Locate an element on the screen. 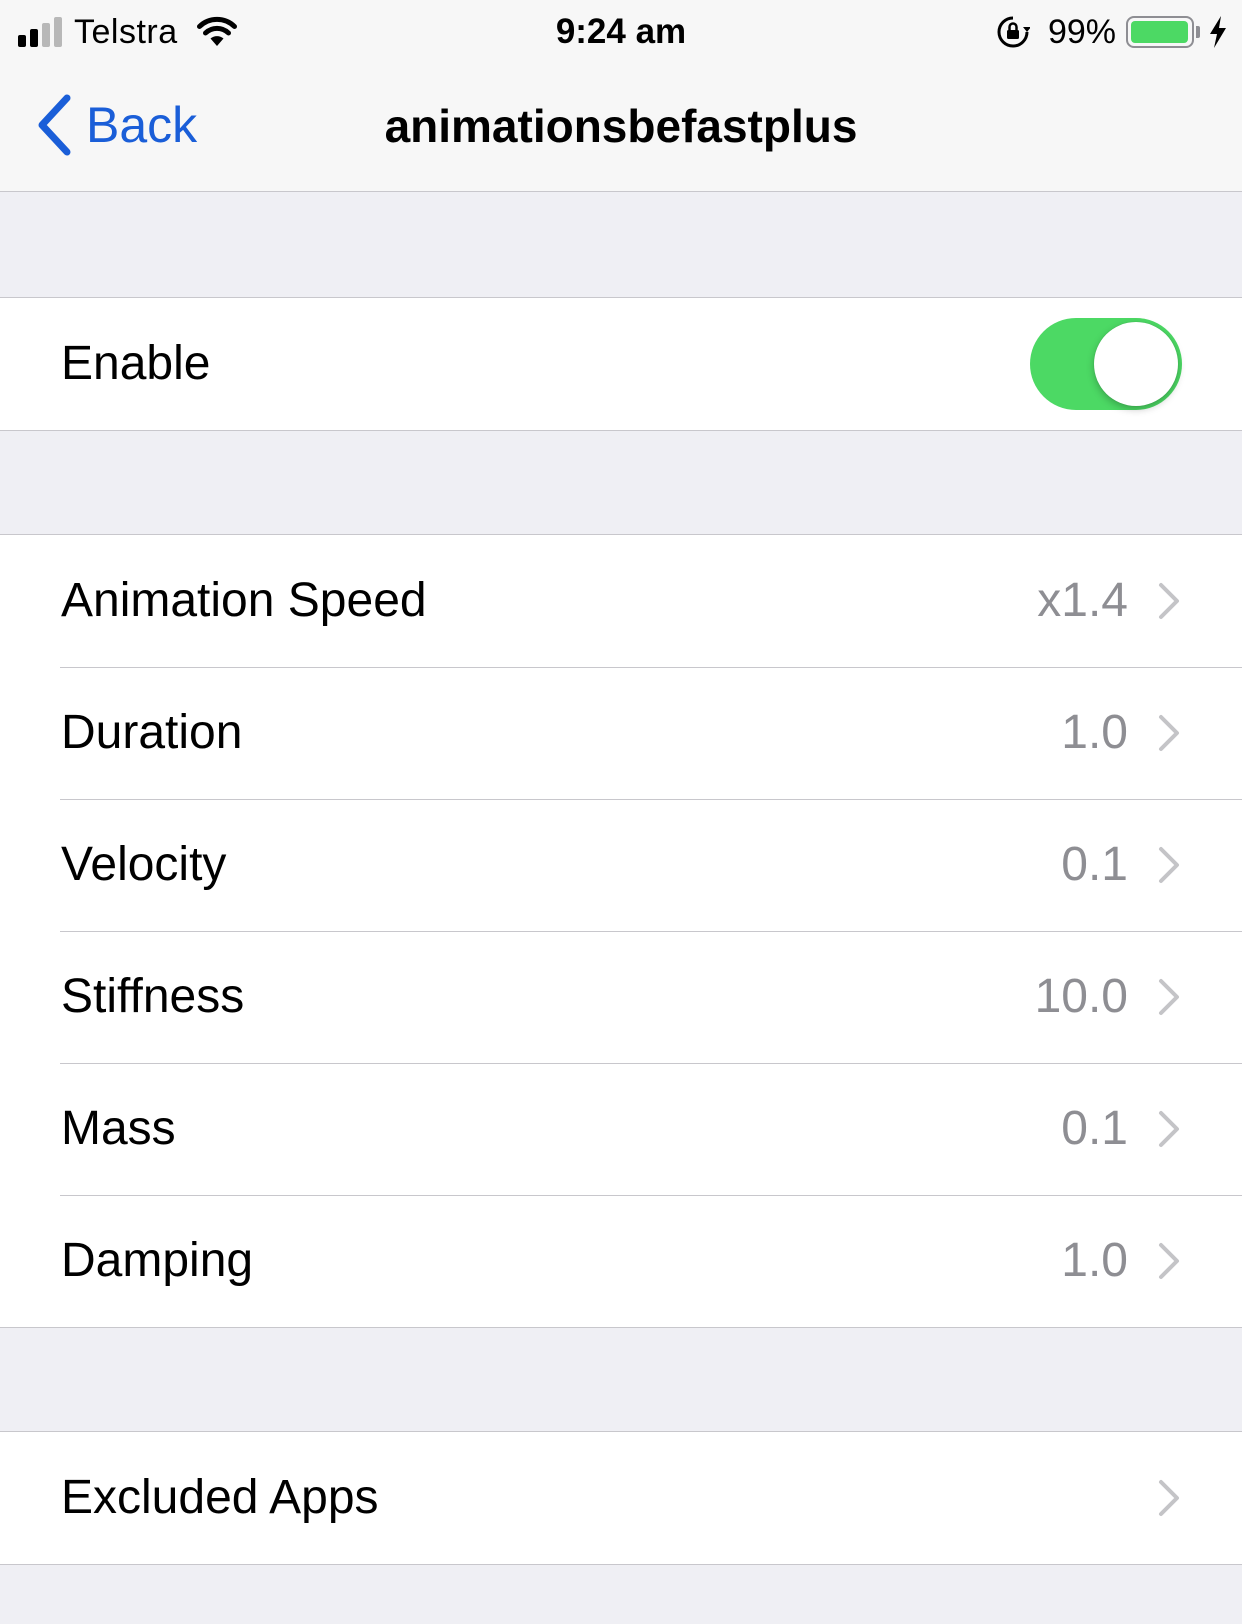  battery-level-fill is located at coordinates (1160, 32).